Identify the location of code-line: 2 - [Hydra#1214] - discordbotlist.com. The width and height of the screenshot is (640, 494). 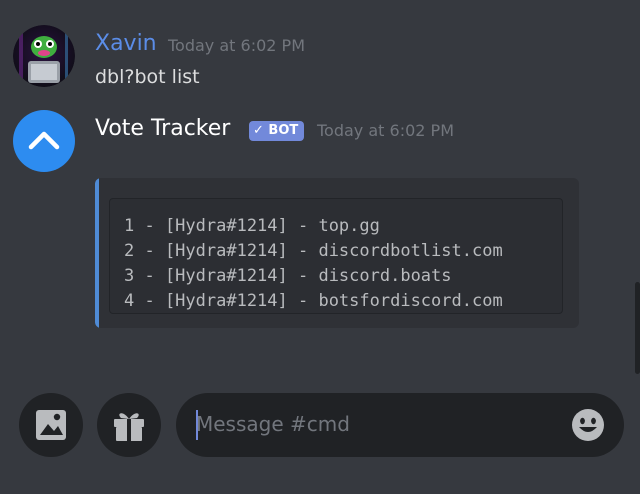
(313, 251).